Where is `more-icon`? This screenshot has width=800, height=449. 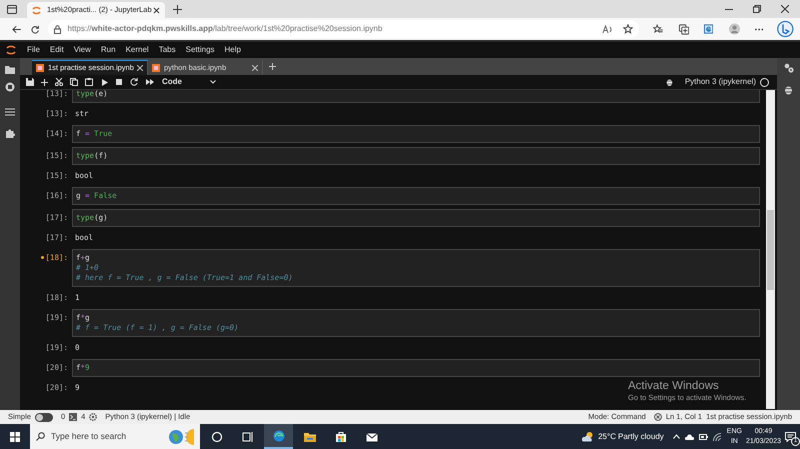 more-icon is located at coordinates (759, 29).